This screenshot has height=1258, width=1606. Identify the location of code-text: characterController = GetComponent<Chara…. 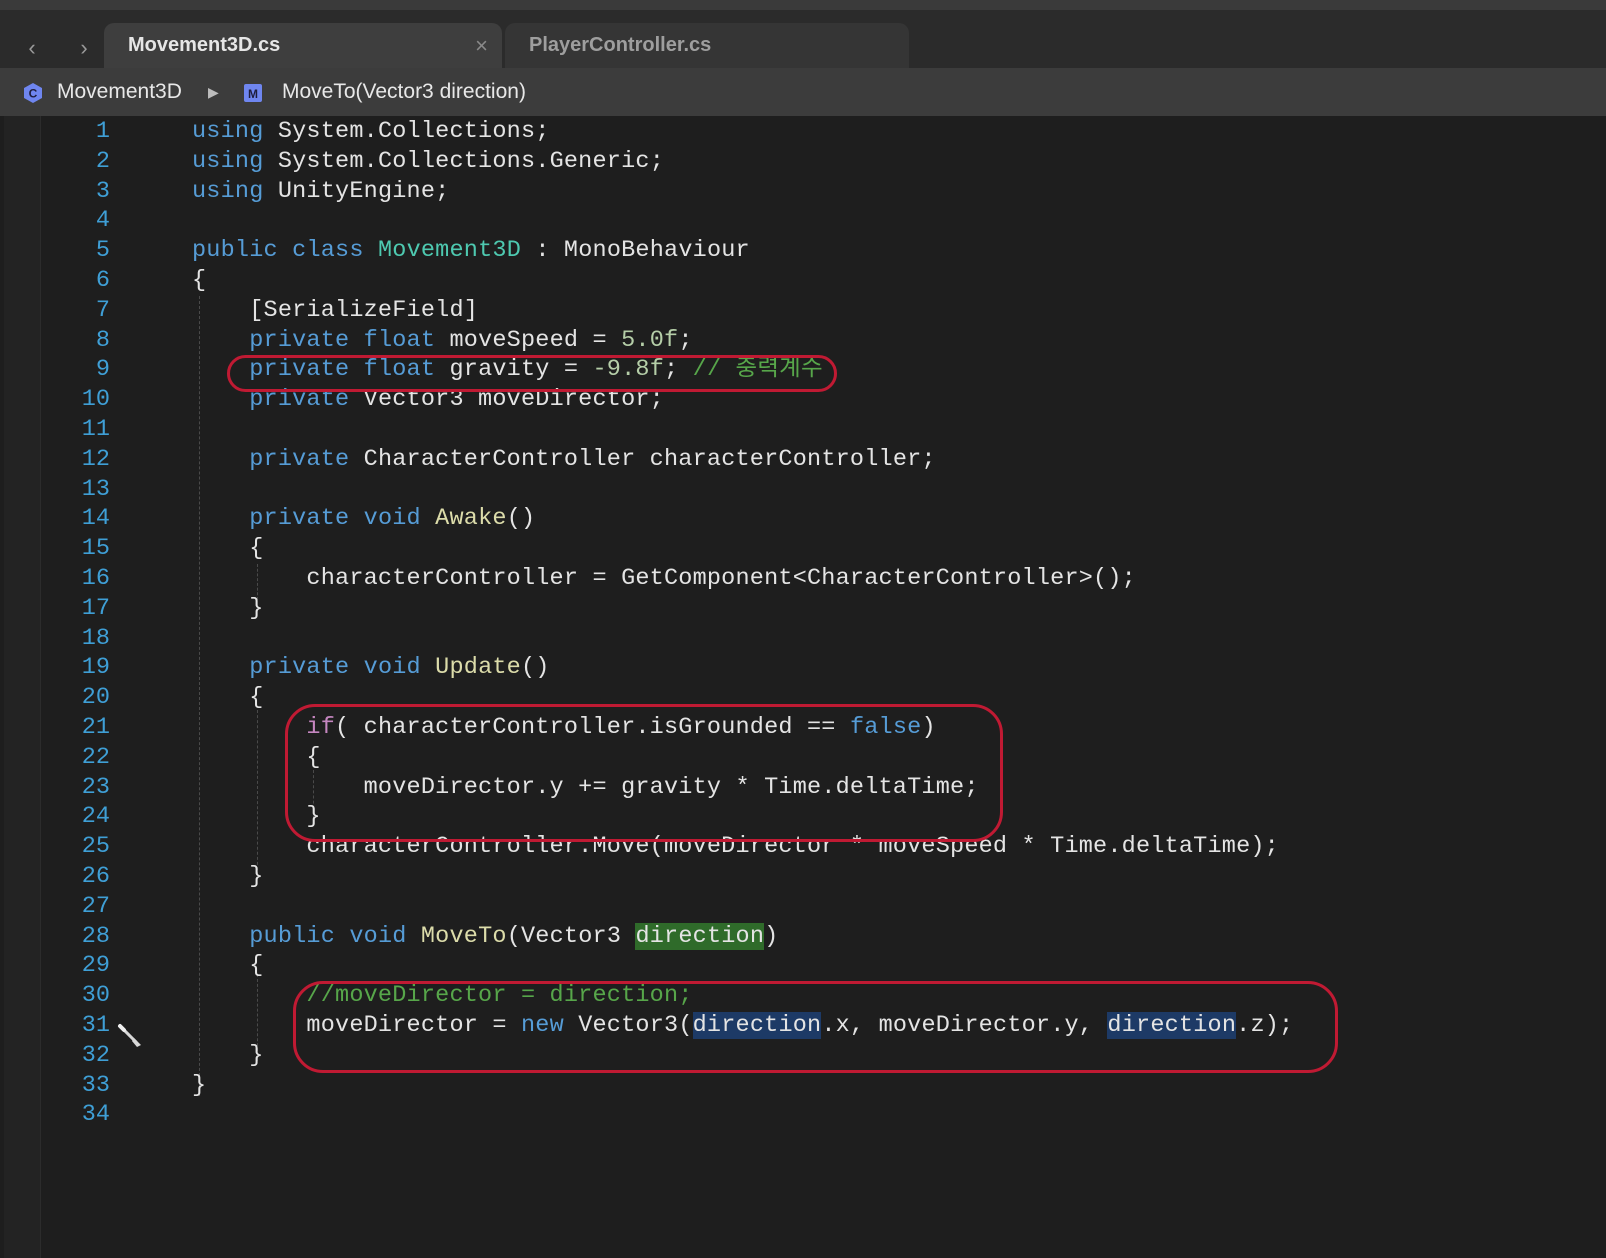
(664, 579).